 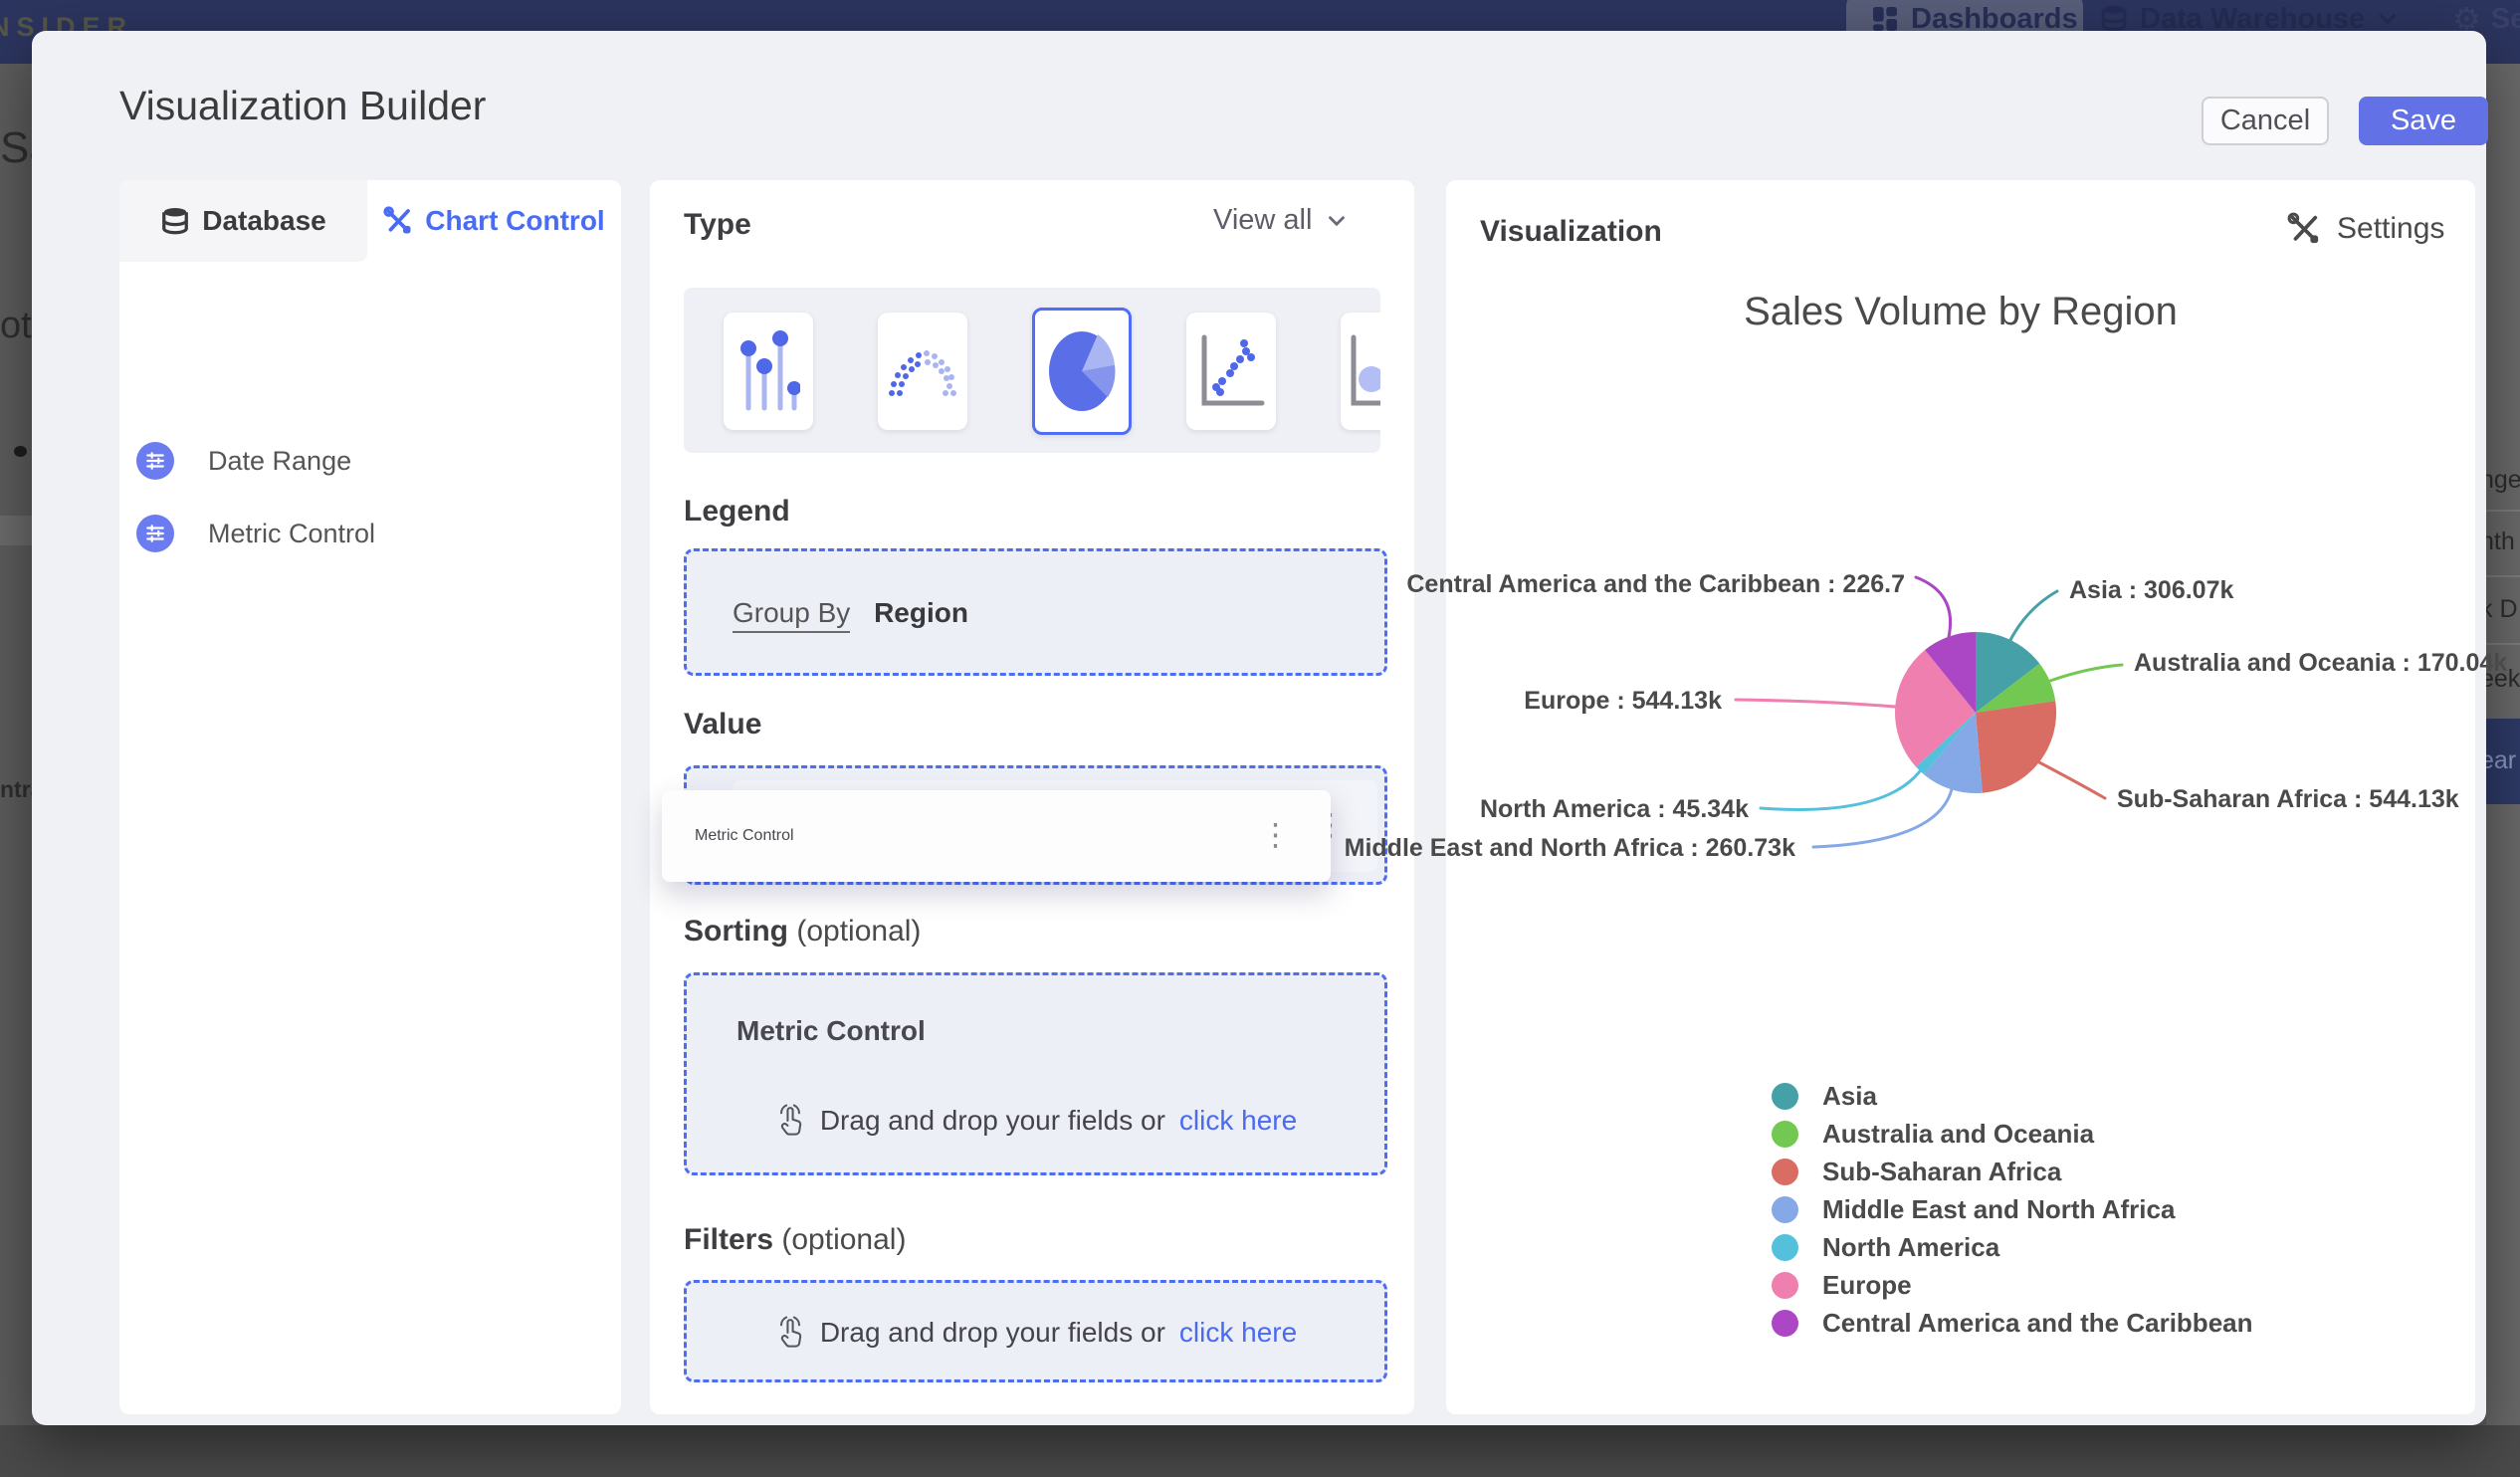 What do you see at coordinates (1260, 1451) in the screenshot?
I see `dimmed-page-bottom` at bounding box center [1260, 1451].